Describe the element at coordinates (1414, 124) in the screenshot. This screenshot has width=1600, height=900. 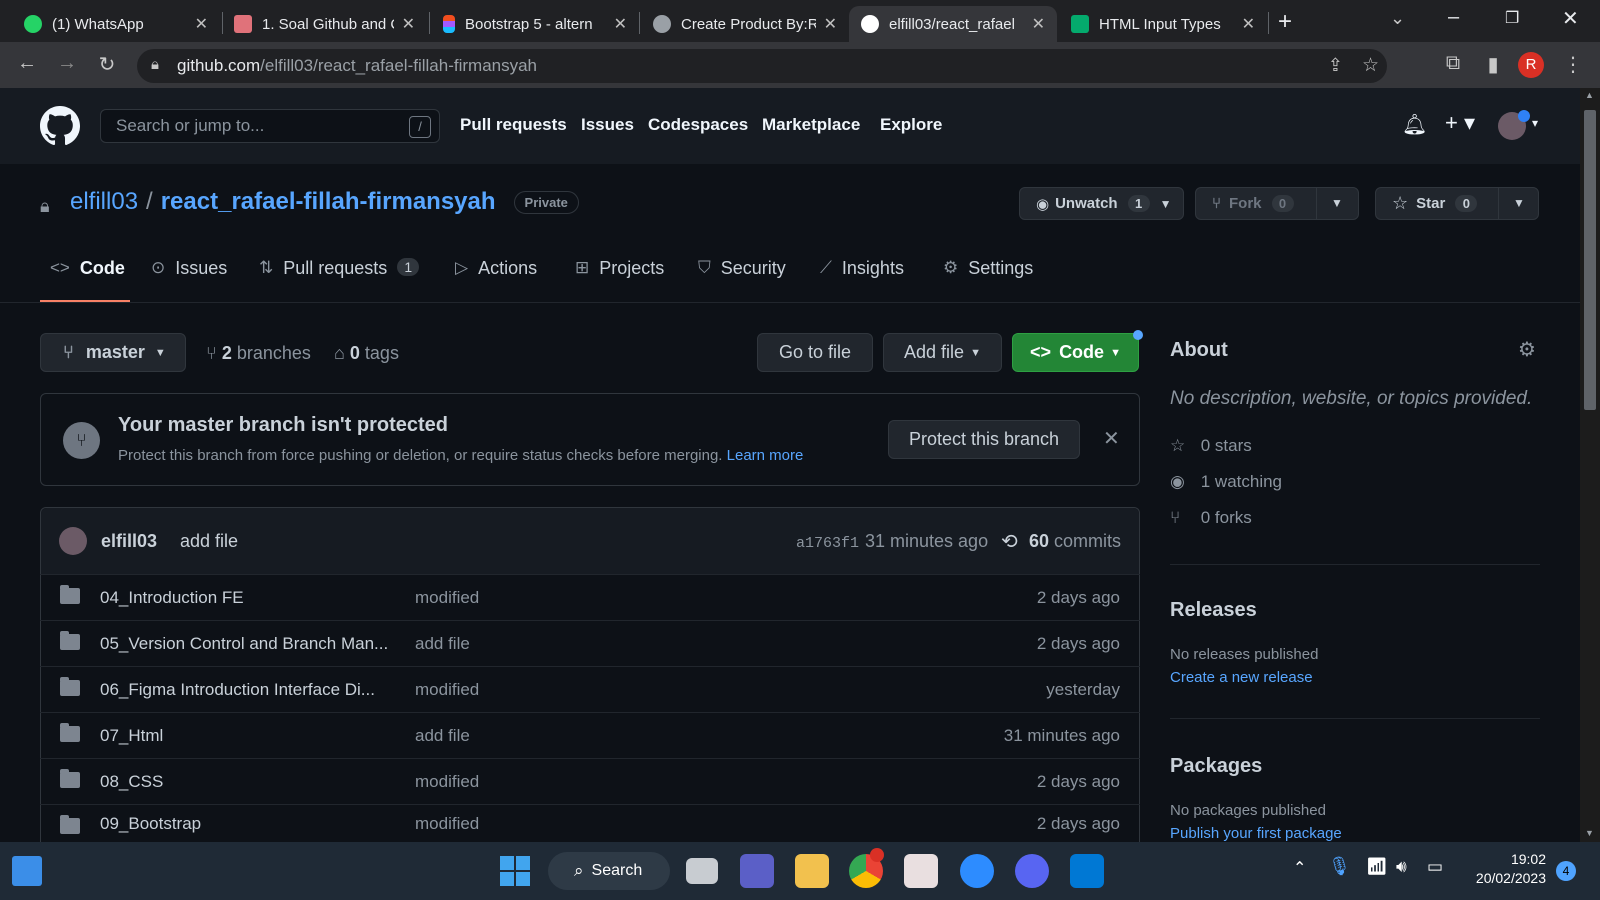
I see `bell-icon: 🔔︎` at that location.